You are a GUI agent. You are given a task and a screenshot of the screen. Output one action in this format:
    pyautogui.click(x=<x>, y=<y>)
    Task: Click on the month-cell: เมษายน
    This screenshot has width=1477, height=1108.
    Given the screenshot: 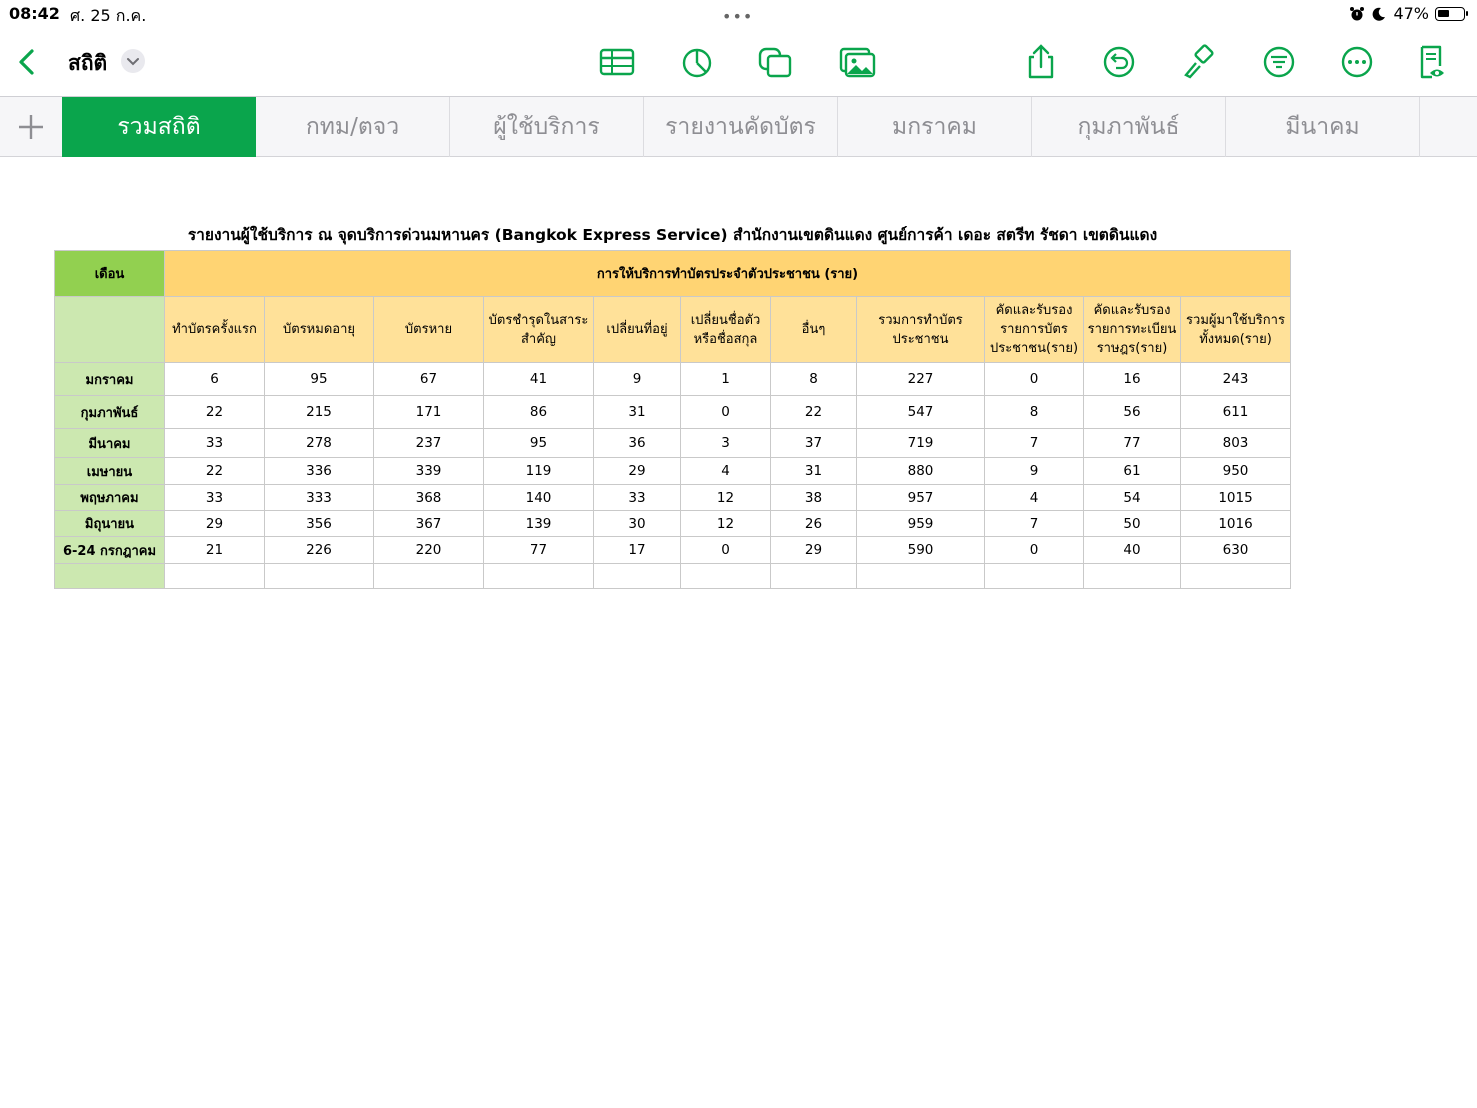 What is the action you would take?
    pyautogui.click(x=109, y=471)
    